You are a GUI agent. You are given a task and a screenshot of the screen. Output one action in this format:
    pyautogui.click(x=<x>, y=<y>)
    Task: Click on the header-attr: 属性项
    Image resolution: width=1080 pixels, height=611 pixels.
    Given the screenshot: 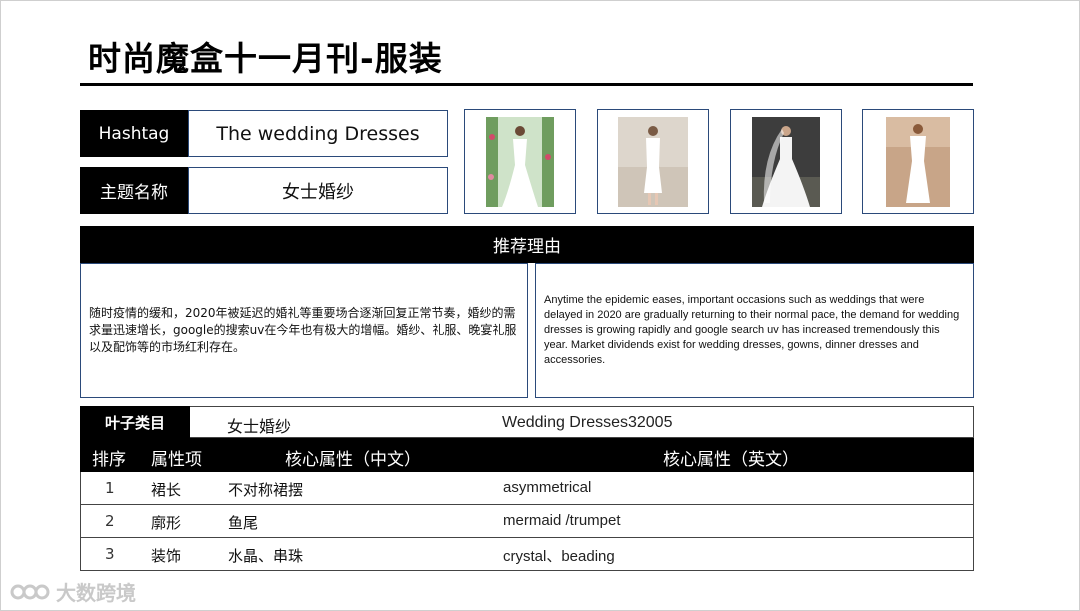 What is the action you would take?
    pyautogui.click(x=176, y=460)
    